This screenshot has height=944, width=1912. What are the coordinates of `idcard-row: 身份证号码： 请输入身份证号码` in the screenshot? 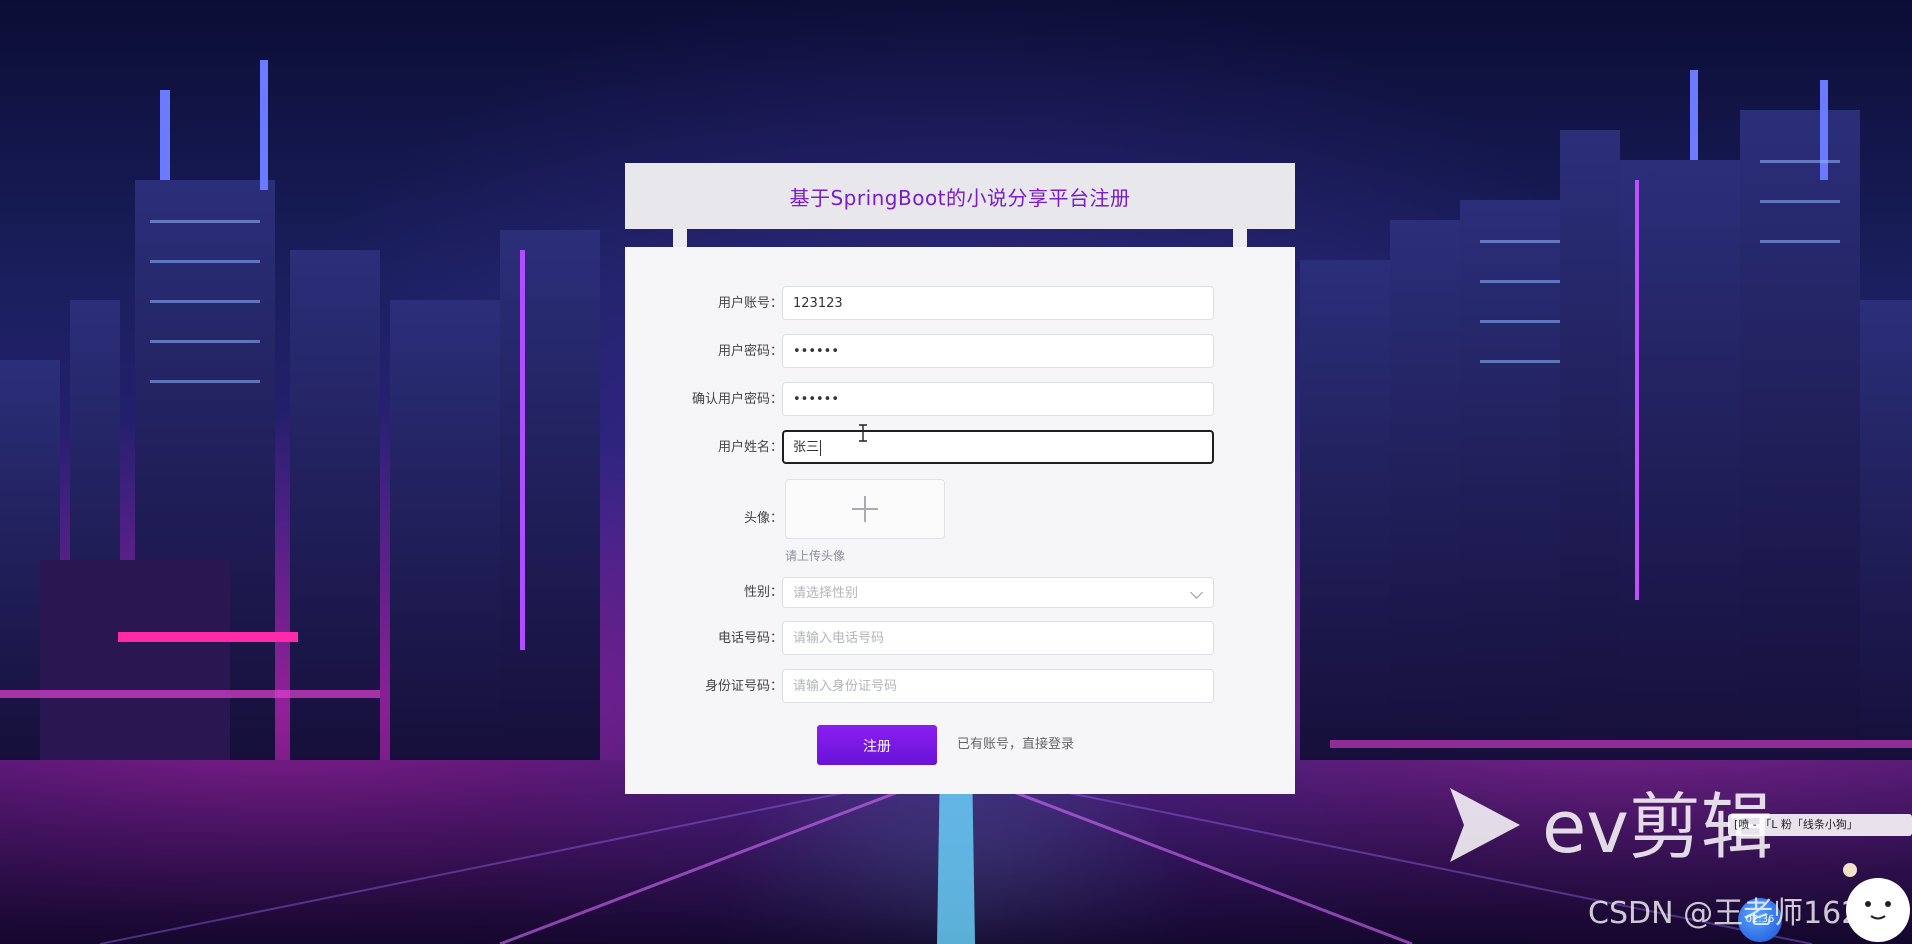 It's located at (960, 687).